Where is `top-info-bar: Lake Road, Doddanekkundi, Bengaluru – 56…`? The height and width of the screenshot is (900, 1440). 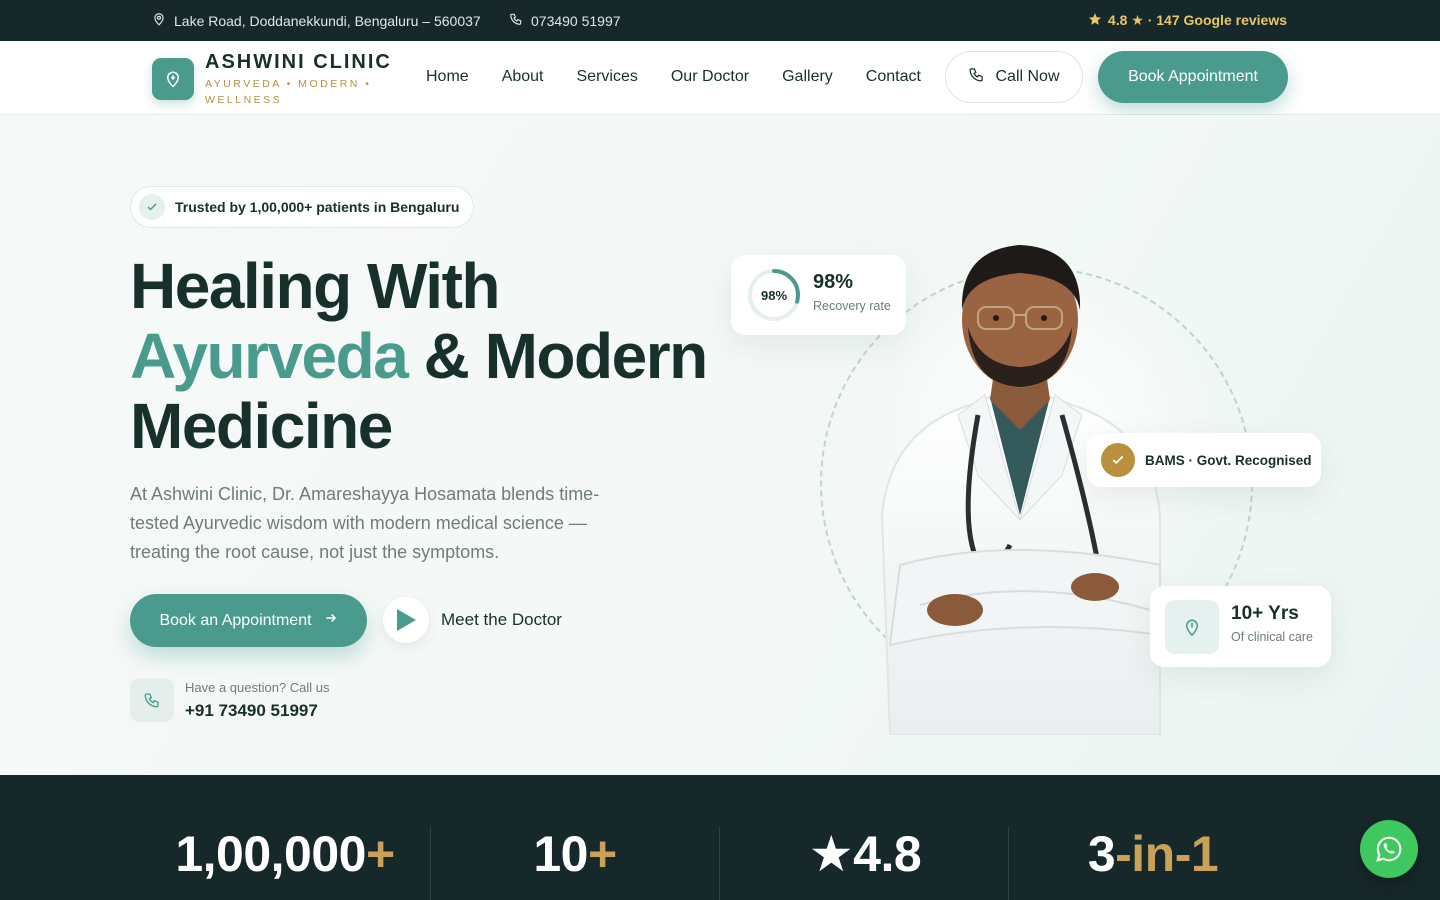 top-info-bar: Lake Road, Doddanekkundi, Bengaluru – 56… is located at coordinates (720, 20).